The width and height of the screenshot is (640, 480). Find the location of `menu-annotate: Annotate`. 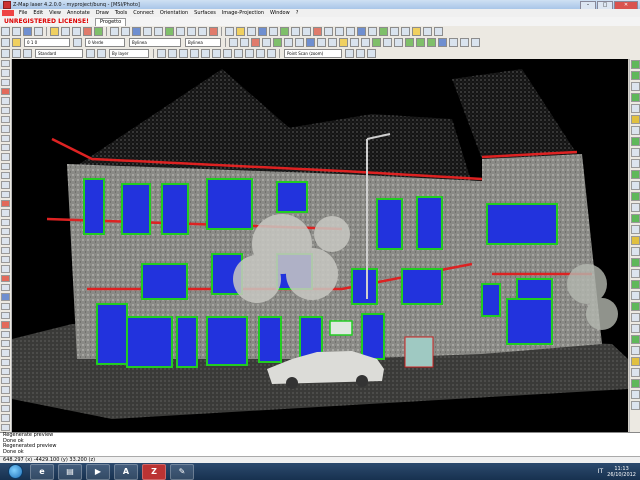

menu-annotate: Annotate is located at coordinates (78, 13).